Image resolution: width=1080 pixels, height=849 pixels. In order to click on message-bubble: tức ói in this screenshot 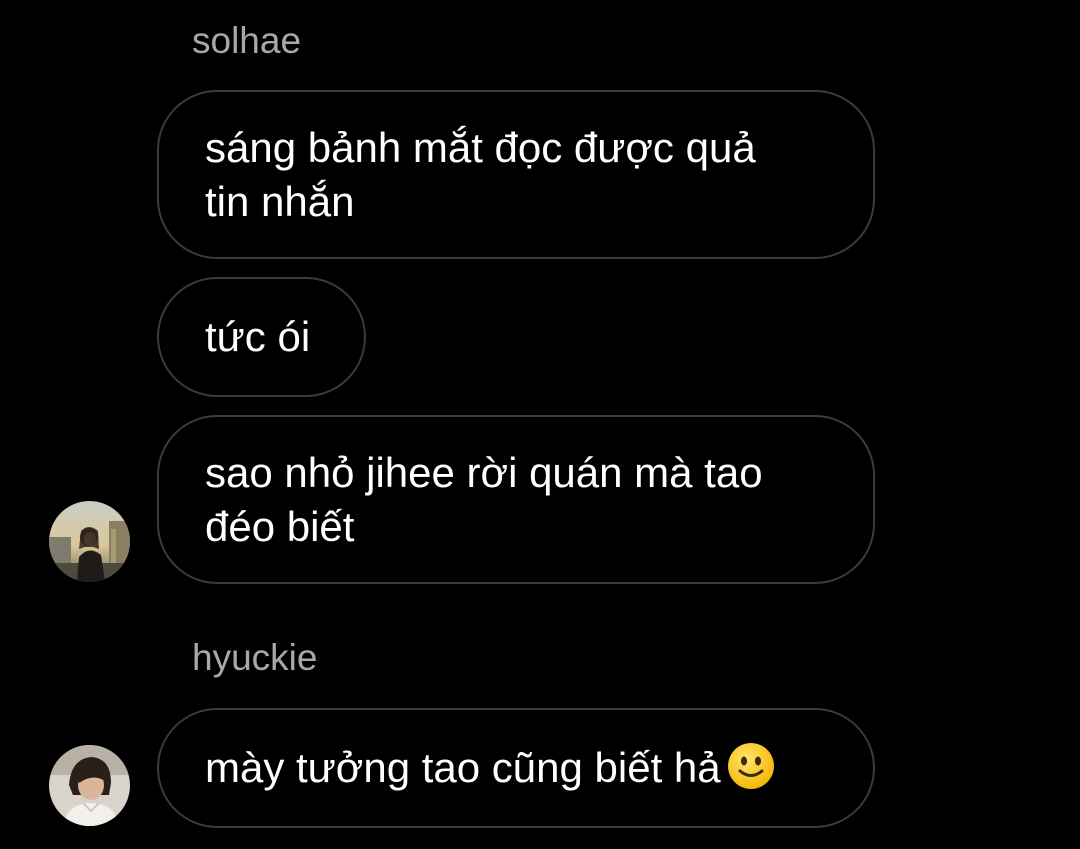, I will do `click(261, 337)`.